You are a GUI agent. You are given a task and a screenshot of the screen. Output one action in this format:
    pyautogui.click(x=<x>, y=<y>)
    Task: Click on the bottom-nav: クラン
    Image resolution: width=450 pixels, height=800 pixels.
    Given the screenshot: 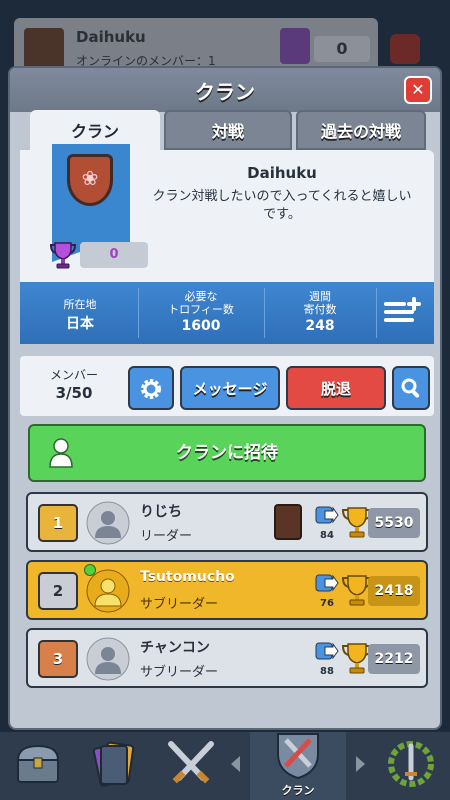 What is the action you would take?
    pyautogui.click(x=225, y=766)
    